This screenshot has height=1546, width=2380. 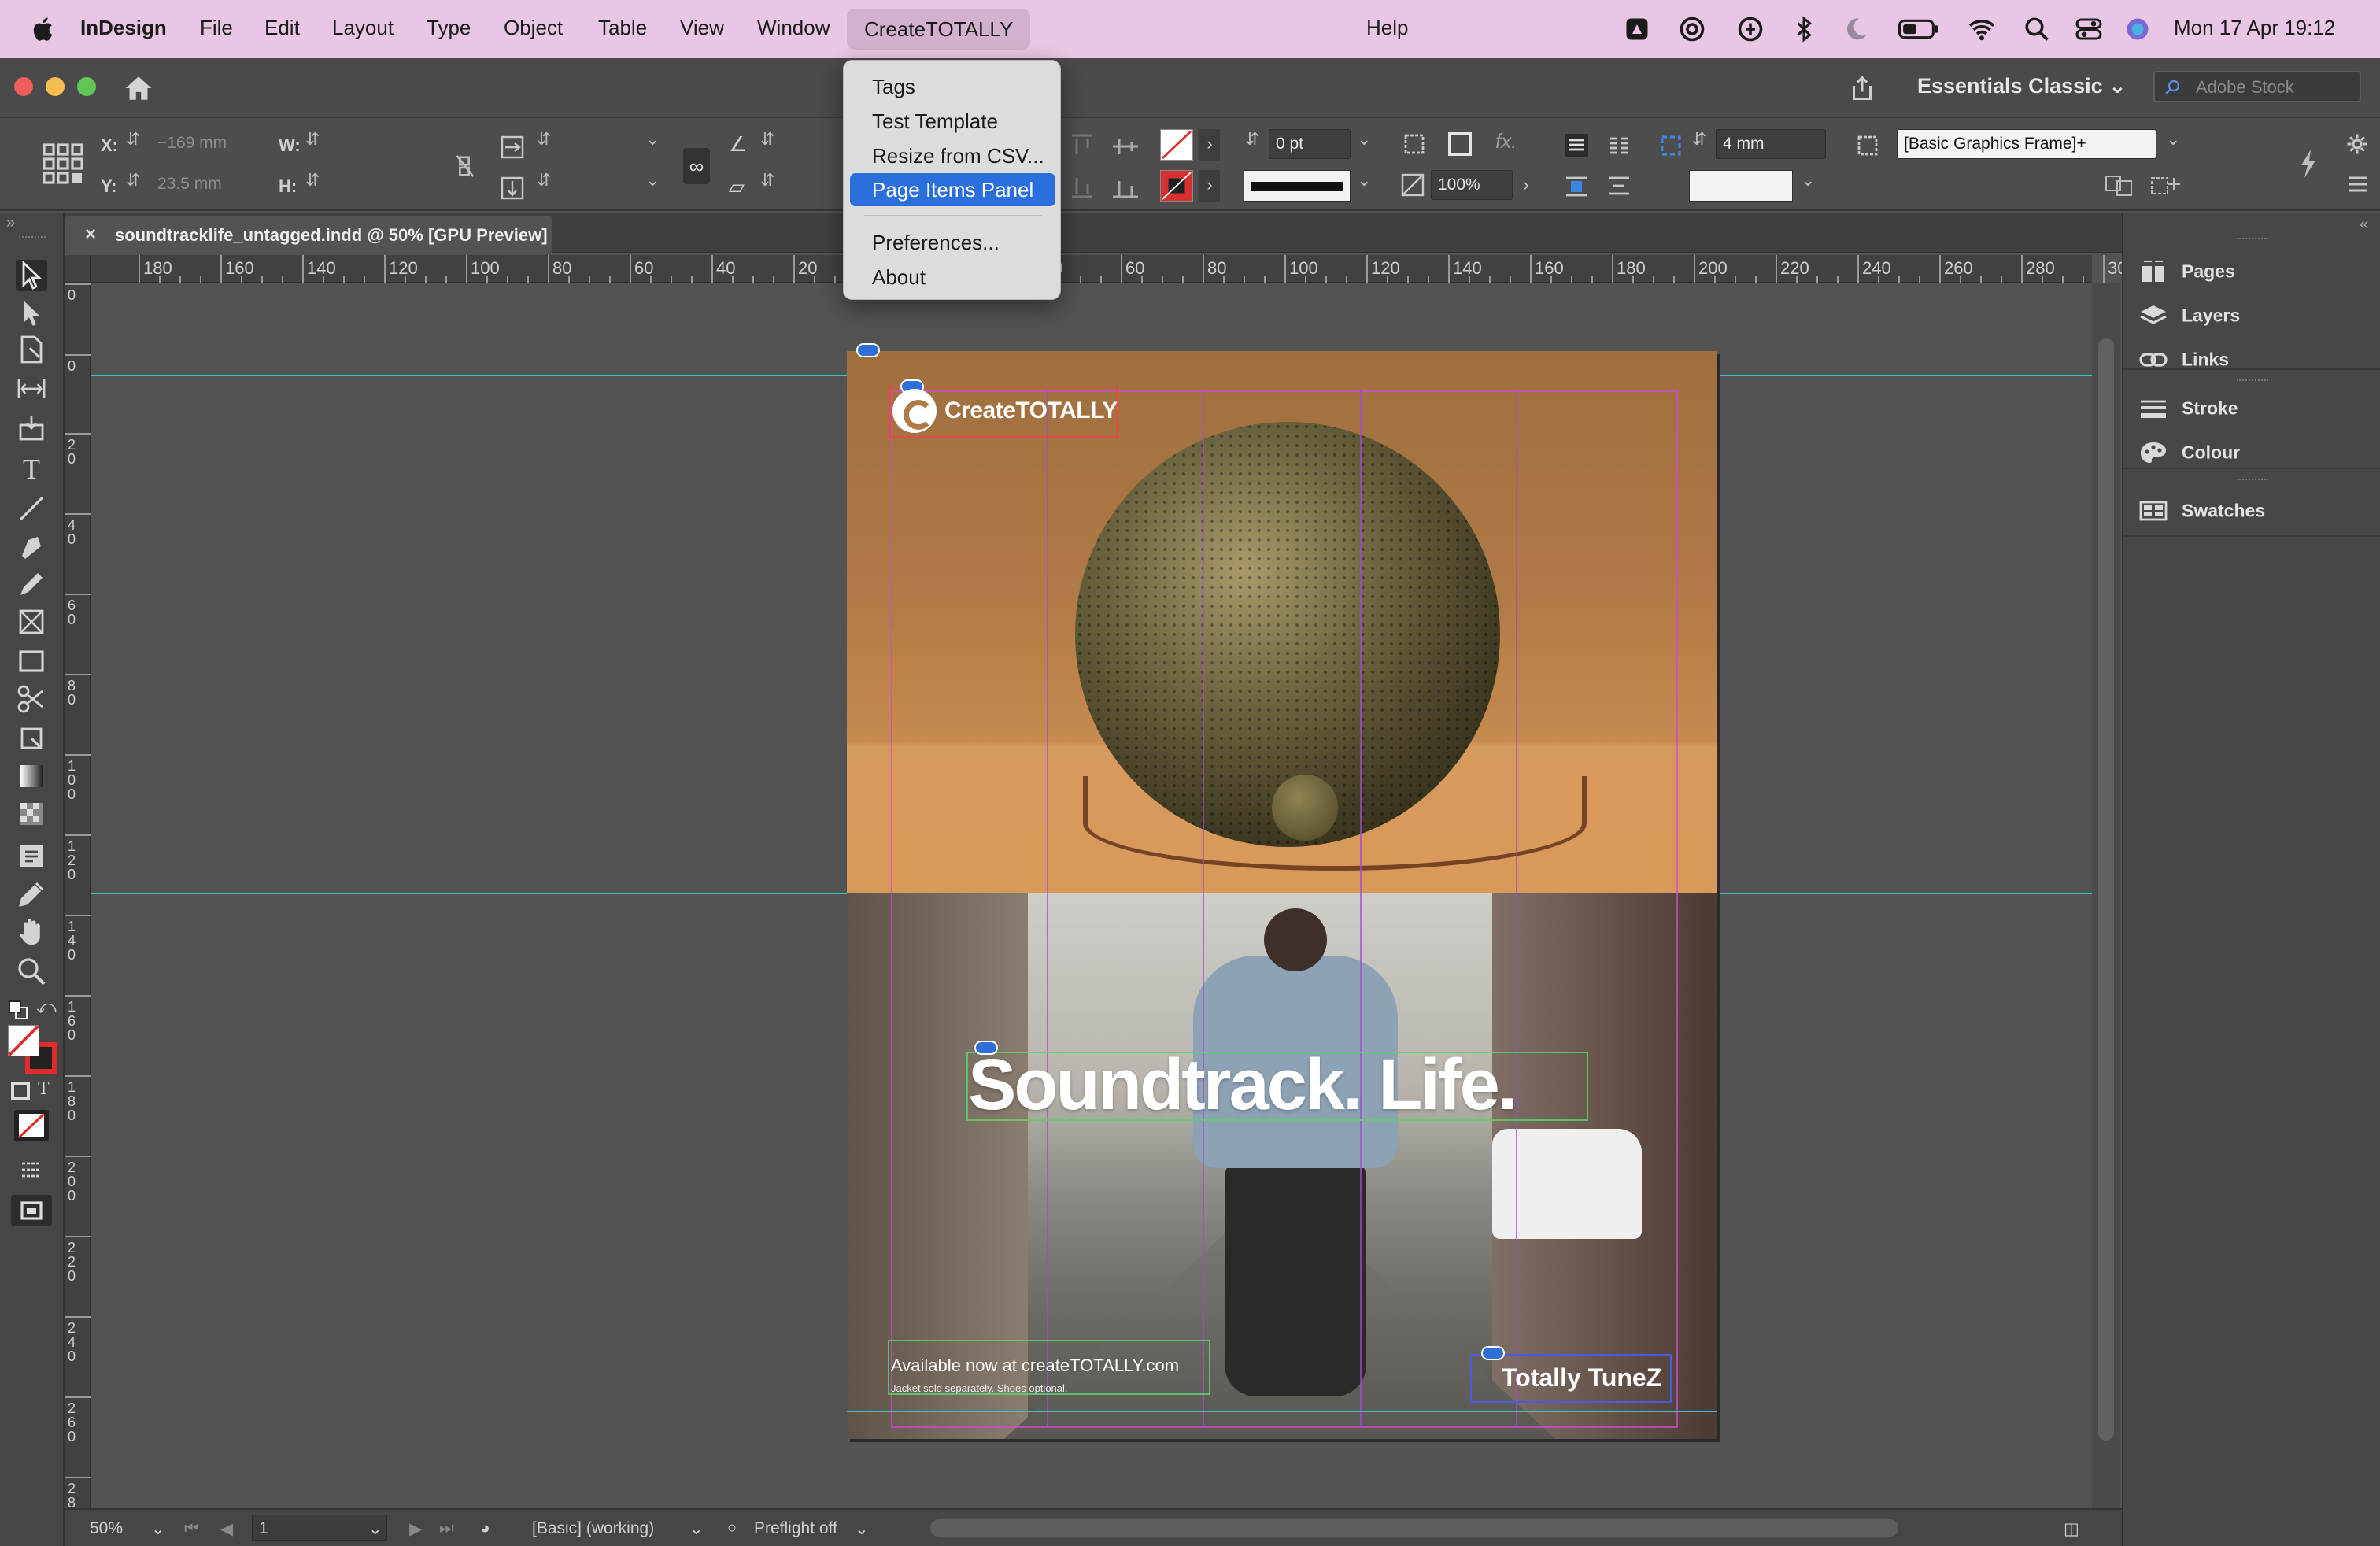 I want to click on gap-tool-icon, so click(x=32, y=389).